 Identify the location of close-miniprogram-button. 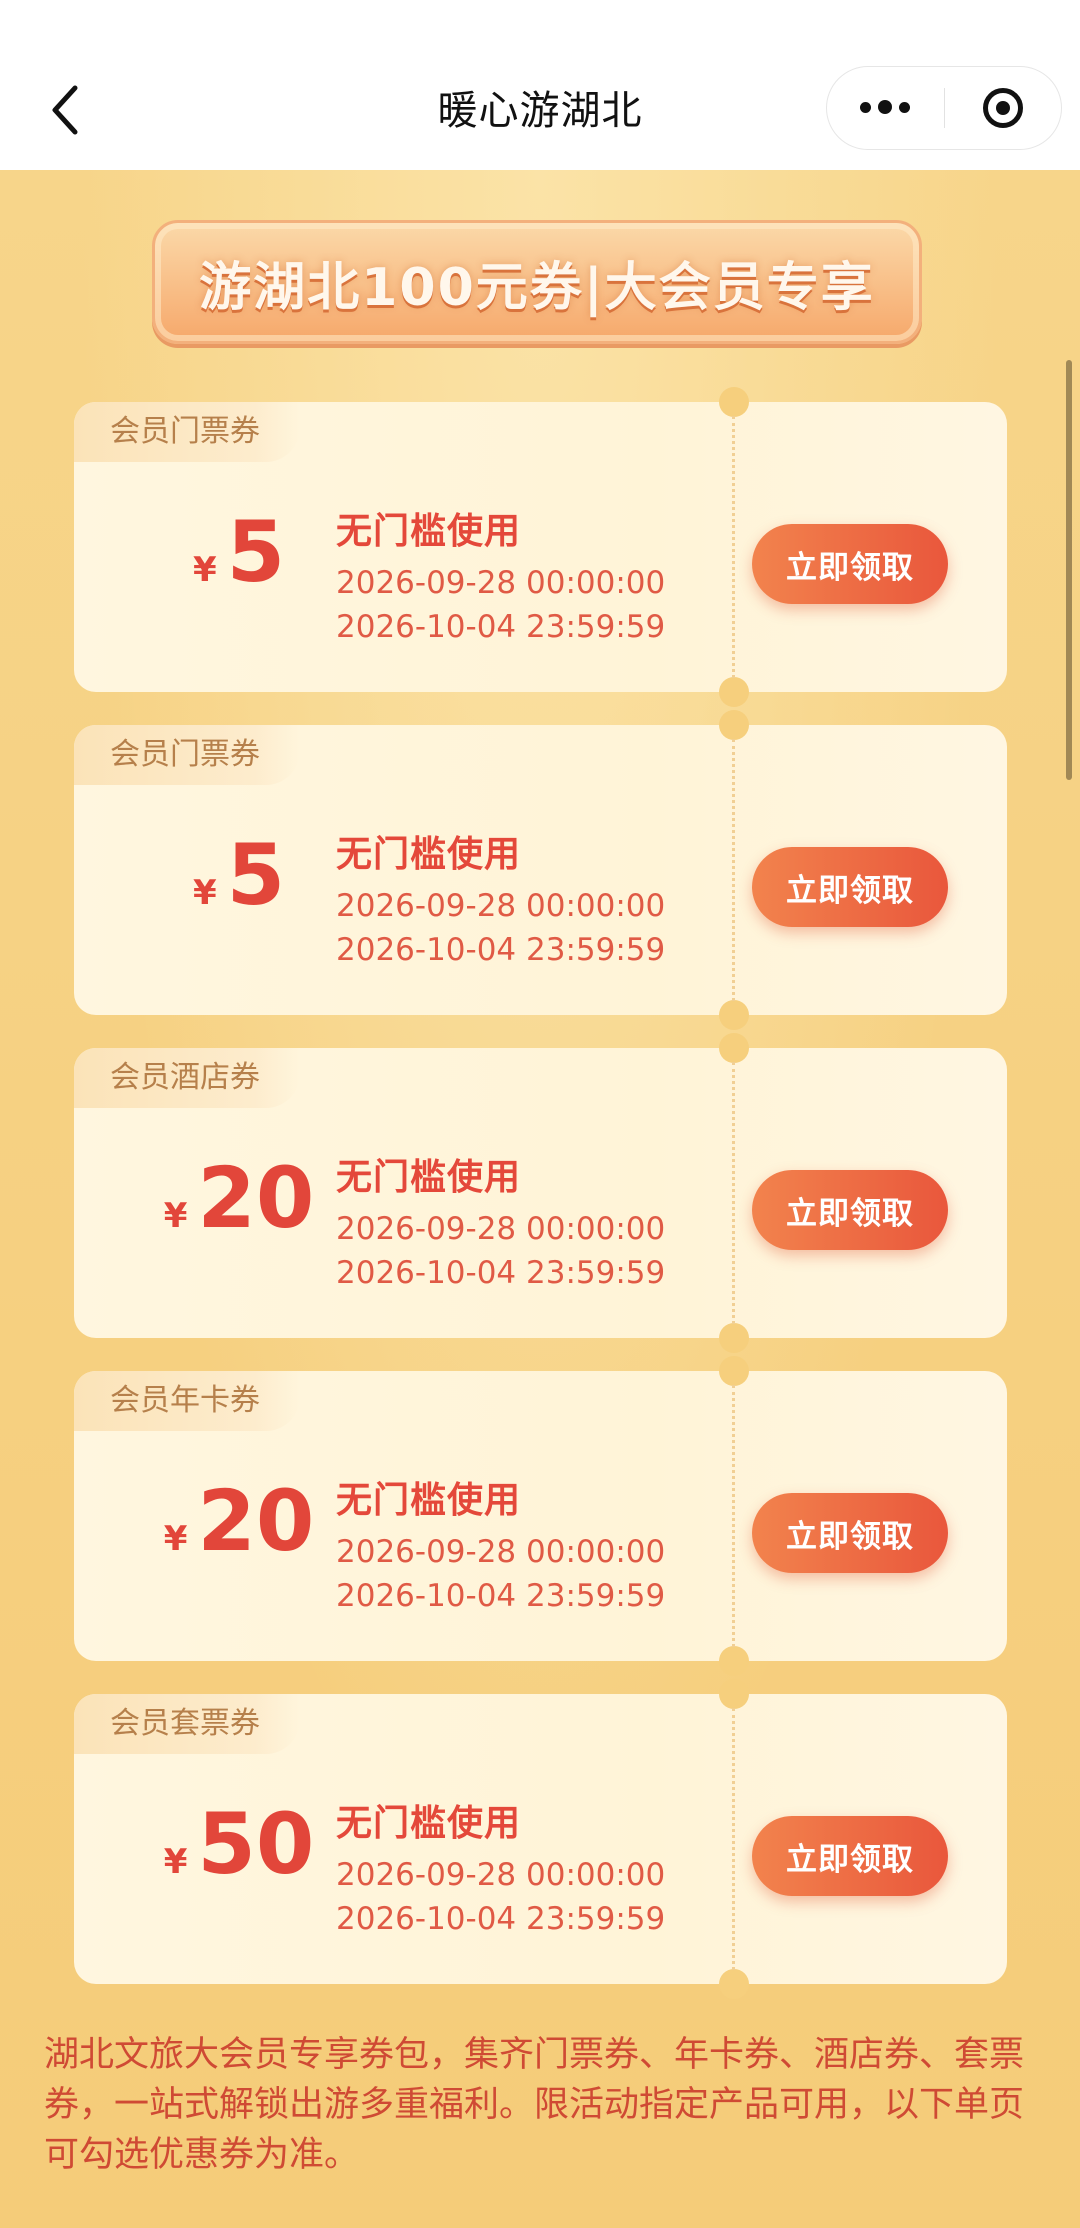
(1003, 108).